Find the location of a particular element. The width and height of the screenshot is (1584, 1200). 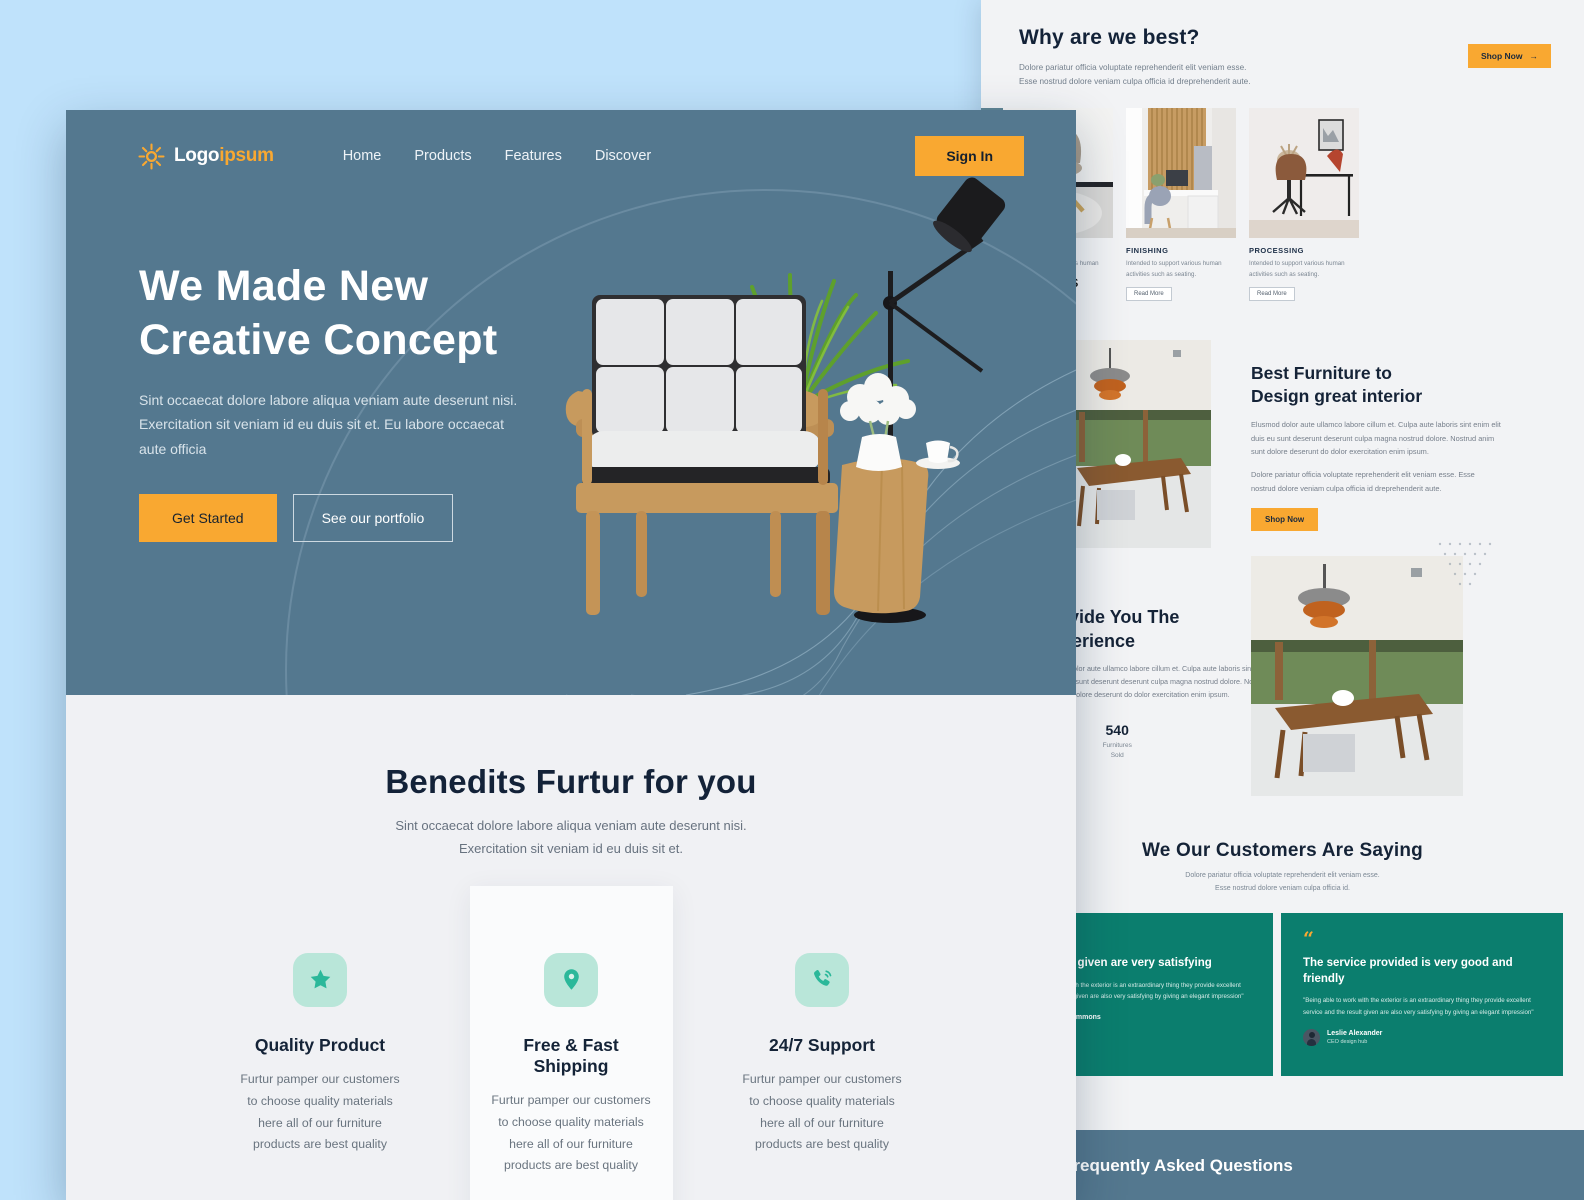

nav-link-discover: Discover is located at coordinates (623, 156).